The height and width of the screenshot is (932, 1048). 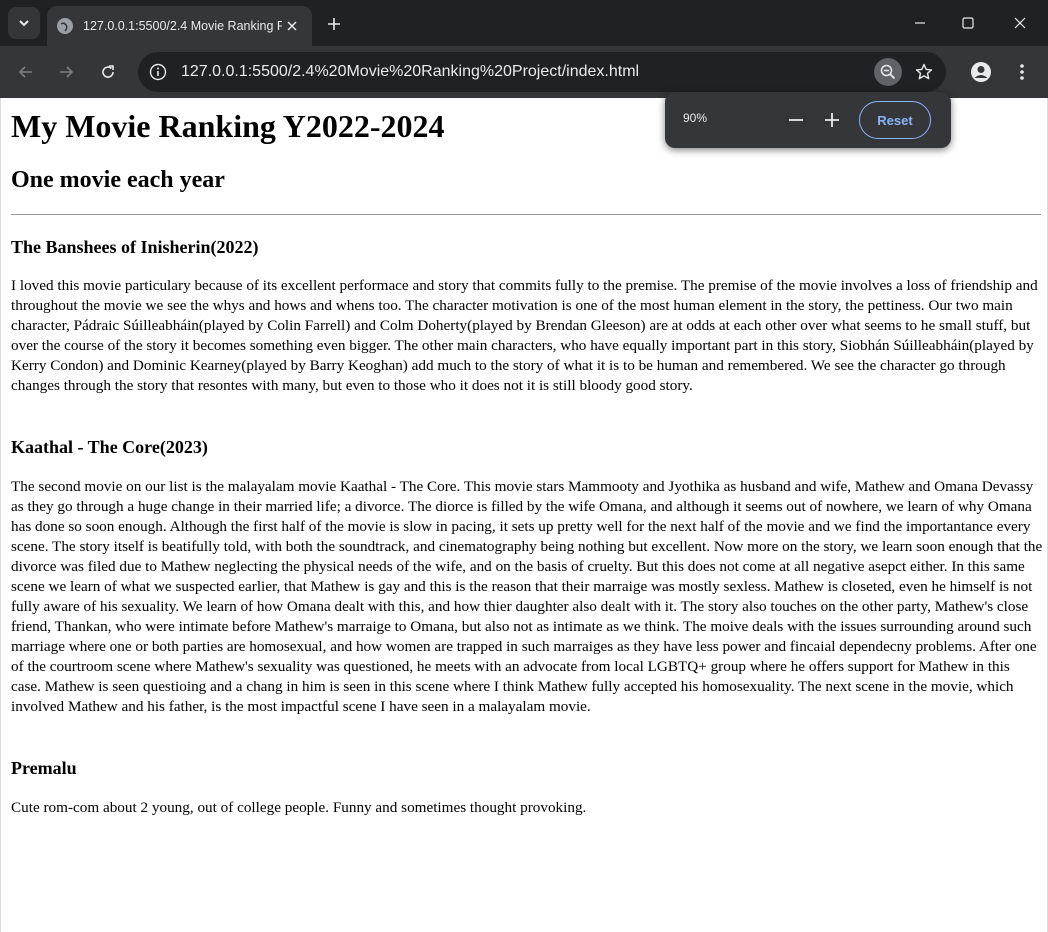 I want to click on reset-zoom-button: Reset, so click(x=895, y=120).